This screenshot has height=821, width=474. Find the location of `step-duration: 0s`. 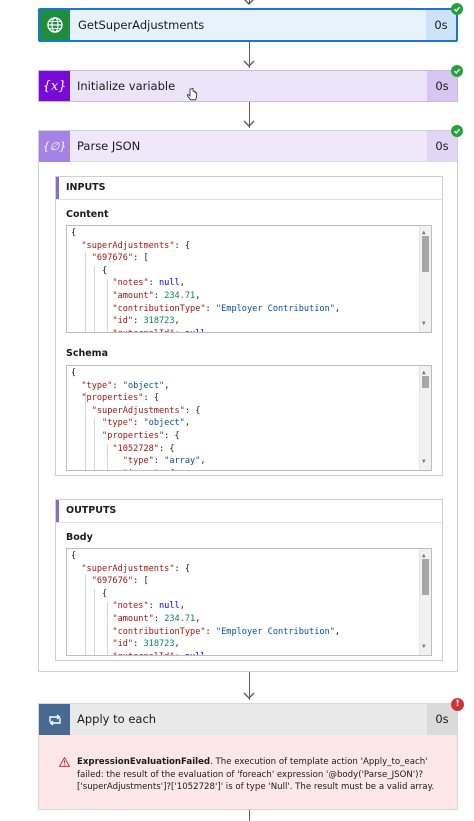

step-duration: 0s is located at coordinates (441, 25).